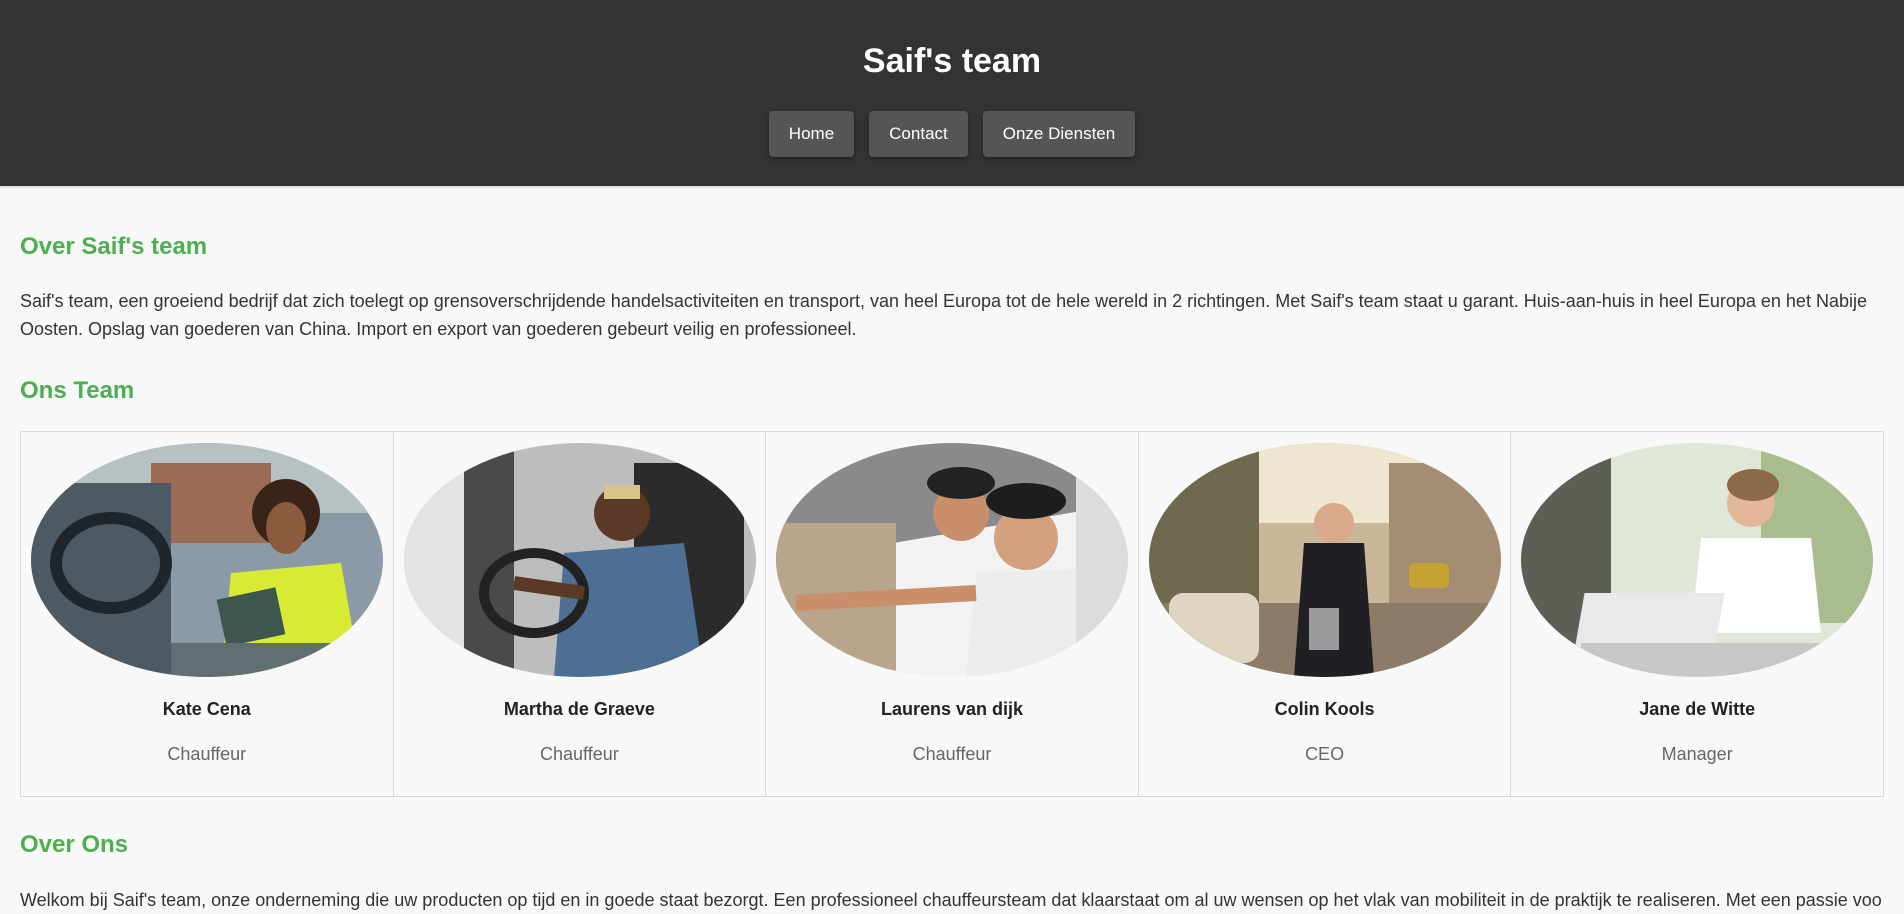 Image resolution: width=1904 pixels, height=914 pixels. What do you see at coordinates (918, 134) in the screenshot?
I see `nav-contact-button: Contact` at bounding box center [918, 134].